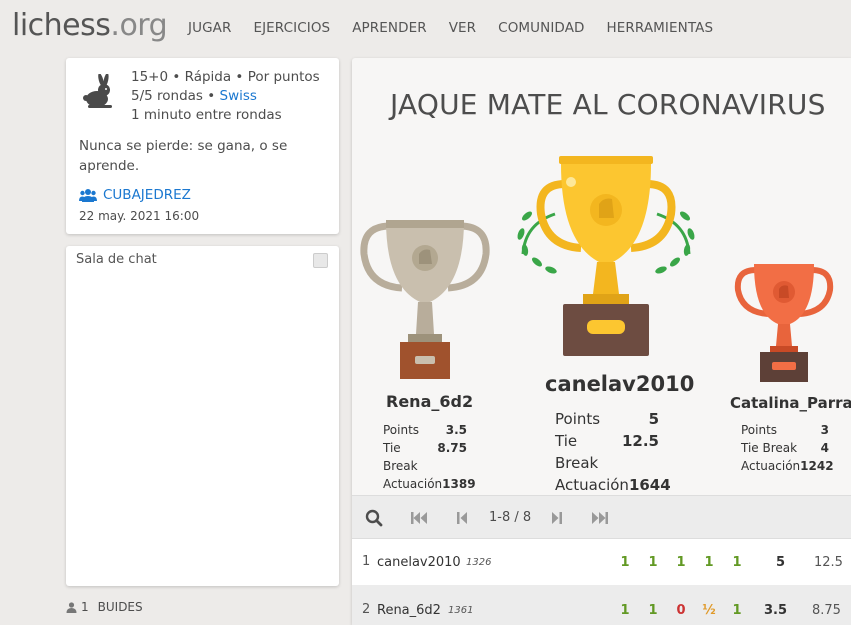 This screenshot has width=851, height=625. I want to click on podium-2-name: Rena_6d2, so click(429, 401).